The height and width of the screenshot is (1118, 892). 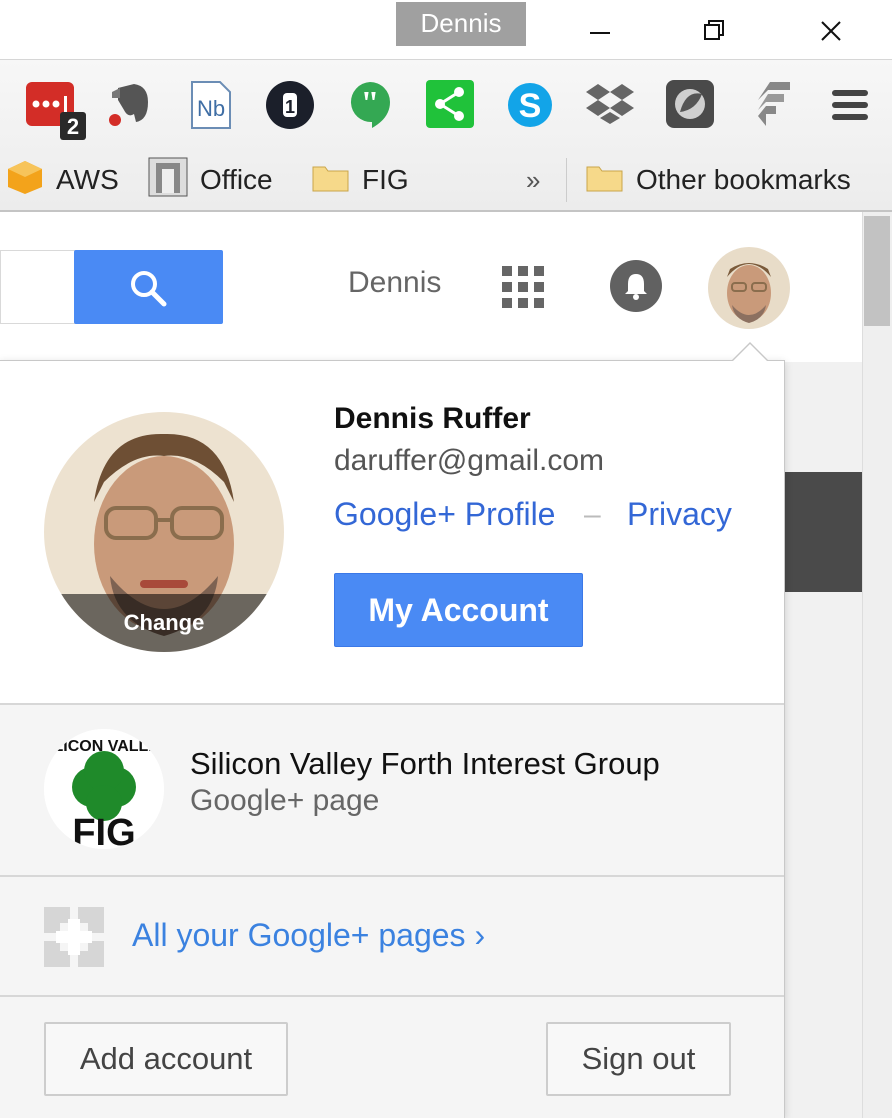 I want to click on avatar, so click(x=749, y=288).